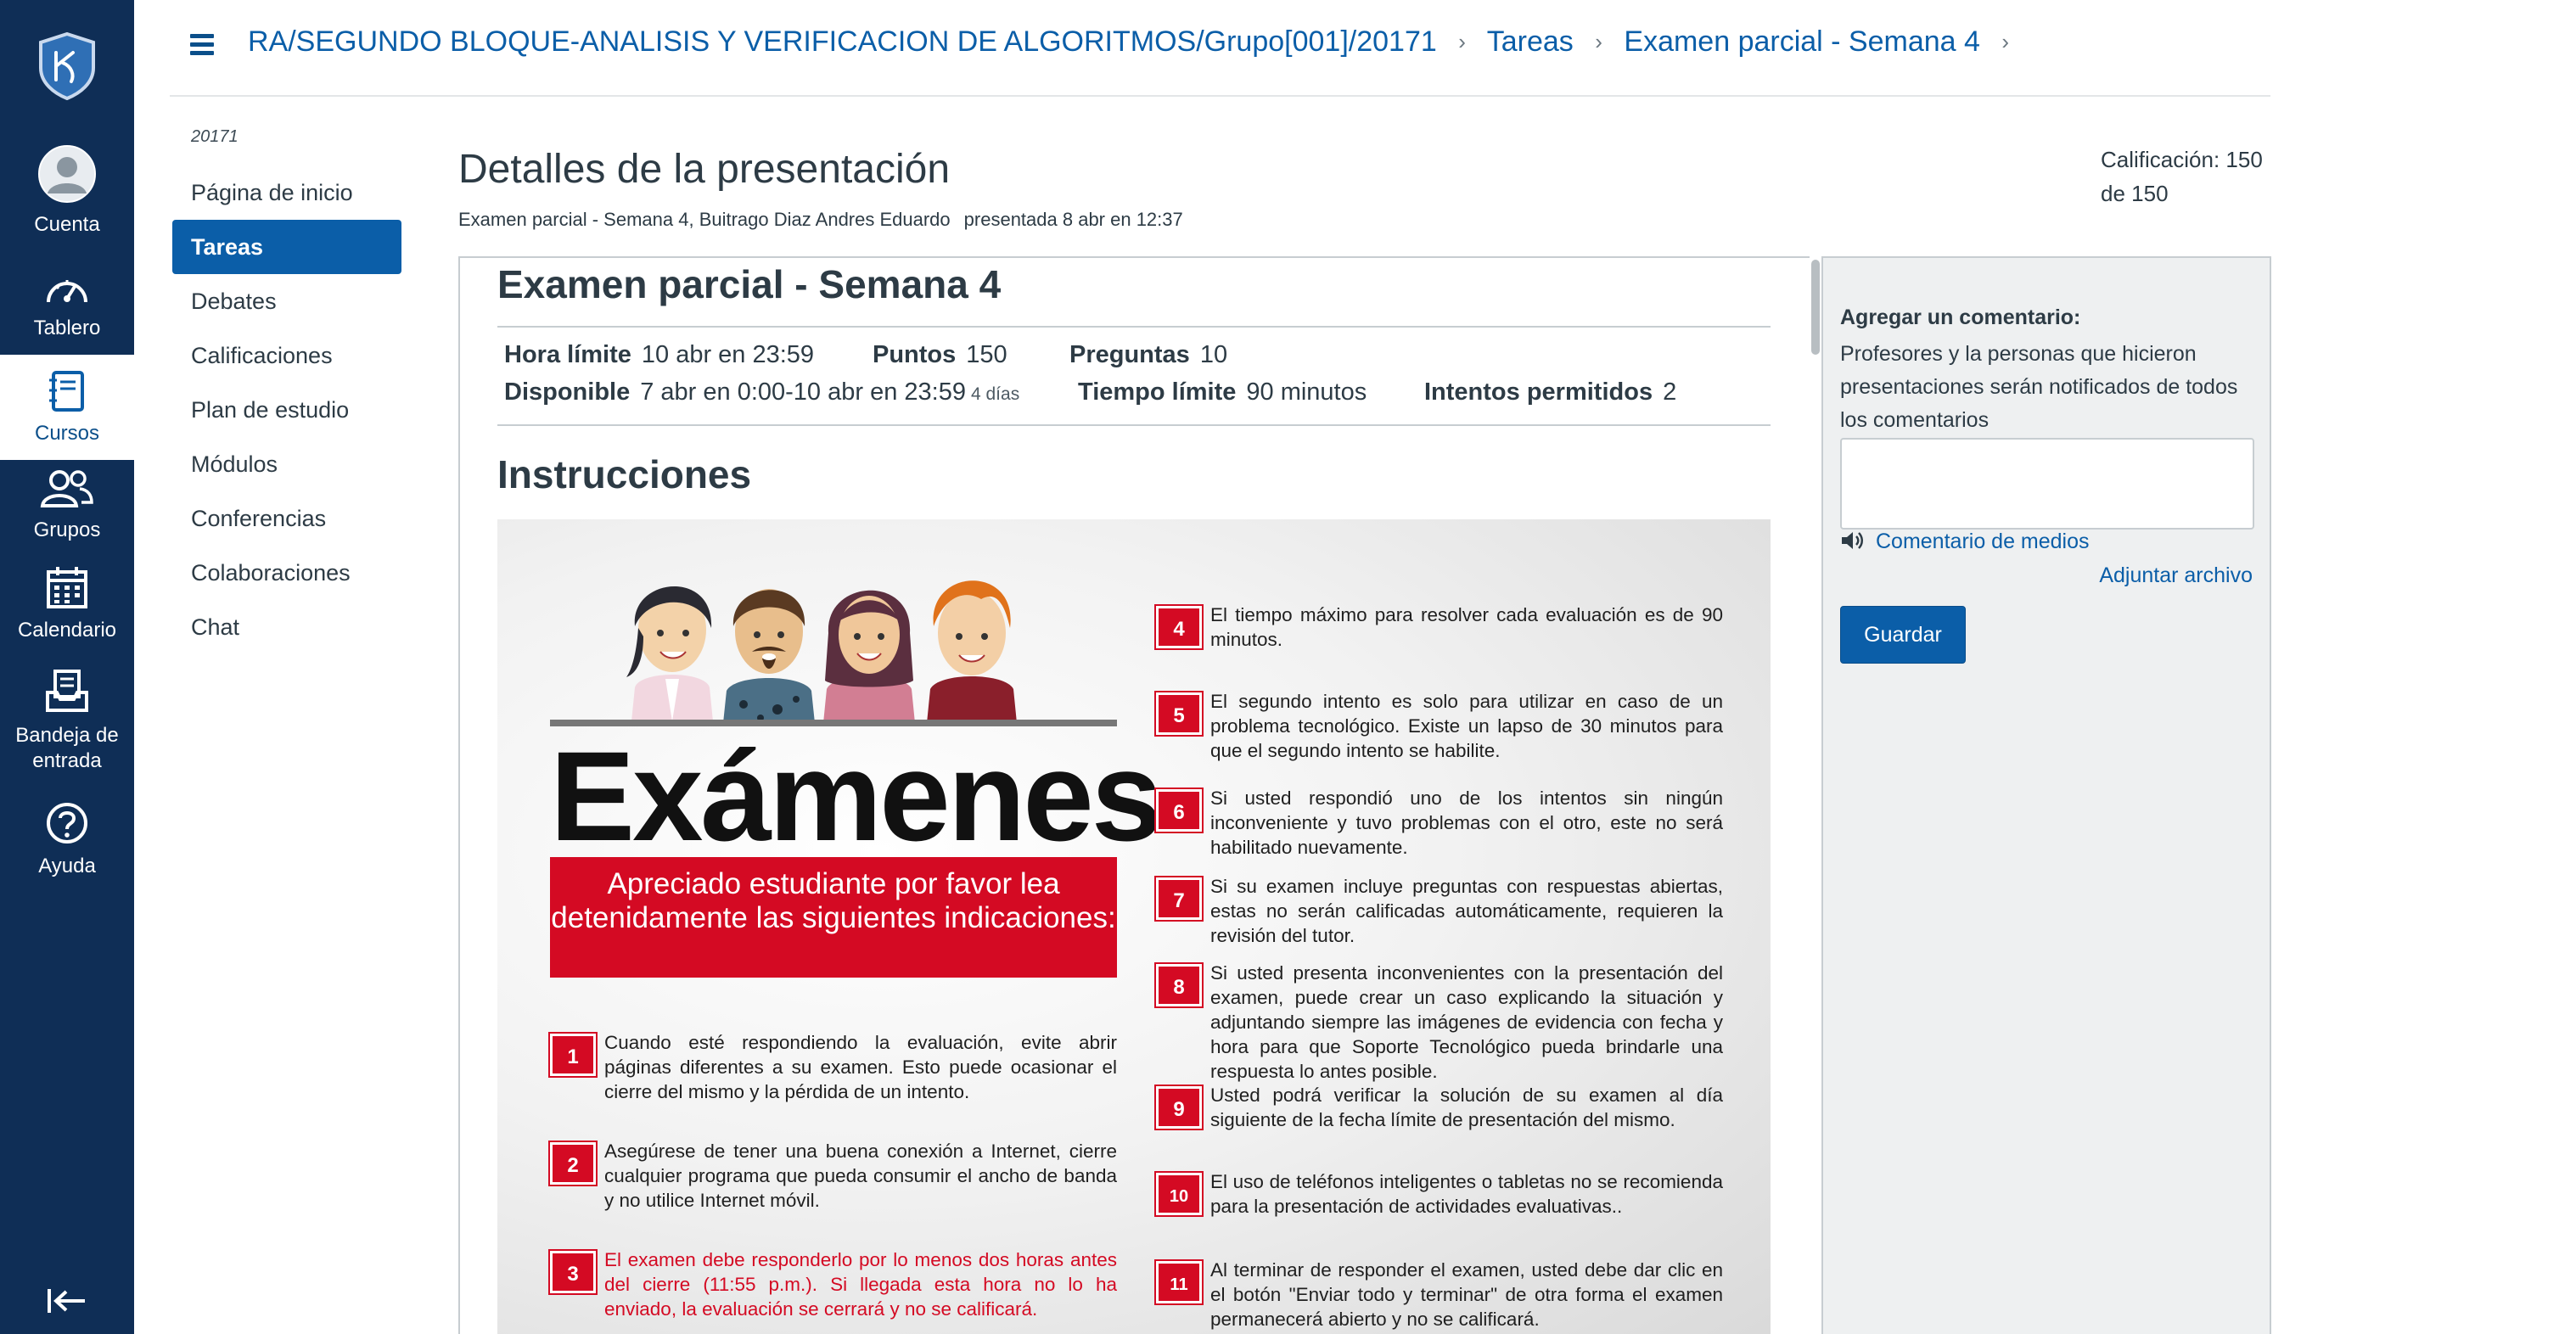 The height and width of the screenshot is (1334, 2576). I want to click on dashboard-gauge-icon, so click(67, 291).